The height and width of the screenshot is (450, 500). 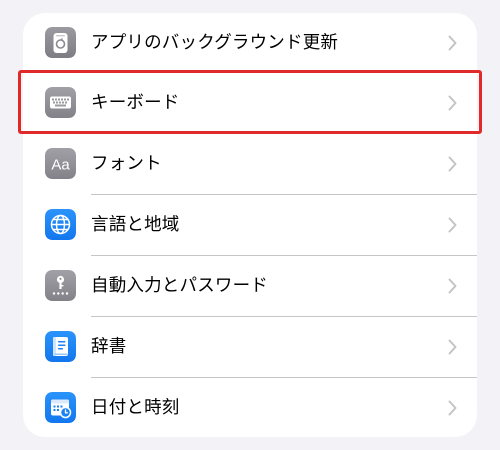 I want to click on font-icon: Aa, so click(x=60, y=163).